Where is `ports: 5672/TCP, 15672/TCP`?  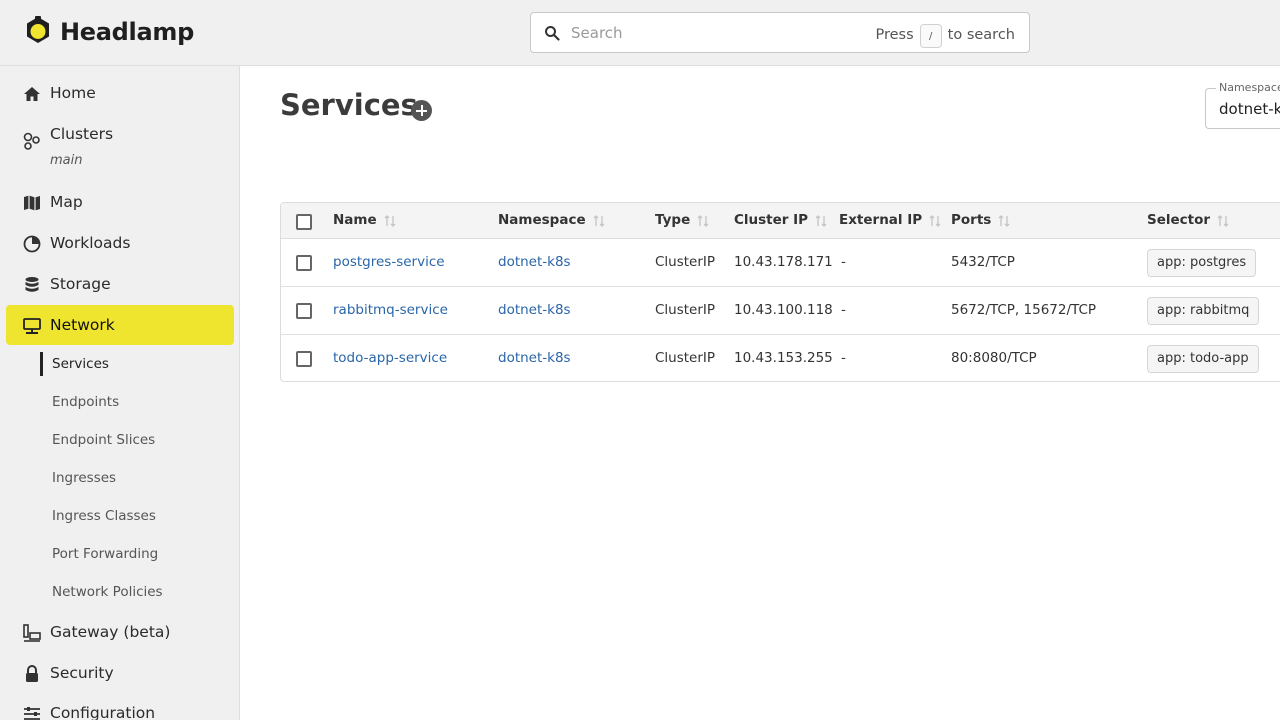 ports: 5672/TCP, 15672/TCP is located at coordinates (1024, 310).